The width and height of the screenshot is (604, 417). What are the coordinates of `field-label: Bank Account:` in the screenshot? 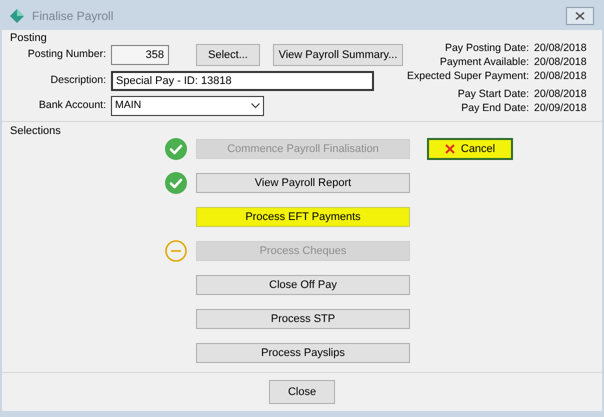 It's located at (72, 106).